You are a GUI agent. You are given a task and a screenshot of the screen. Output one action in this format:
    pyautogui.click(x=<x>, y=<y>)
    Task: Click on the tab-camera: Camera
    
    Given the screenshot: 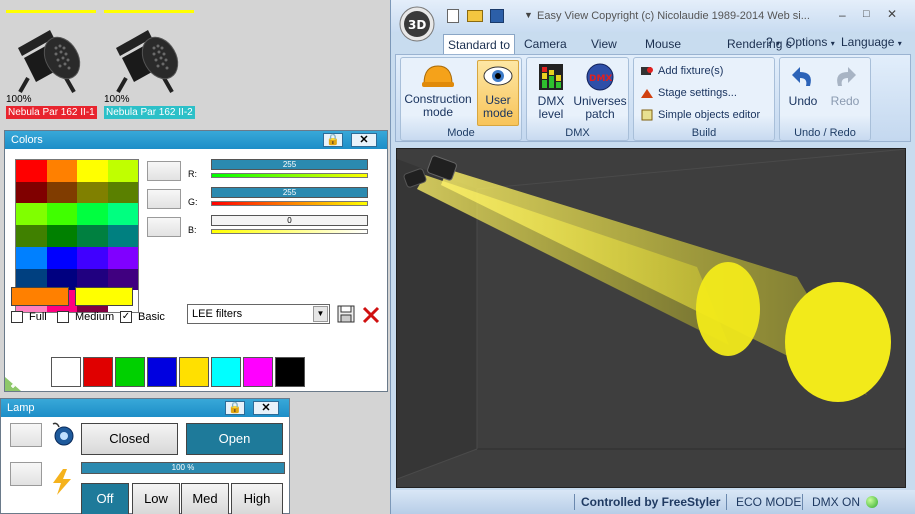 What is the action you would take?
    pyautogui.click(x=545, y=44)
    